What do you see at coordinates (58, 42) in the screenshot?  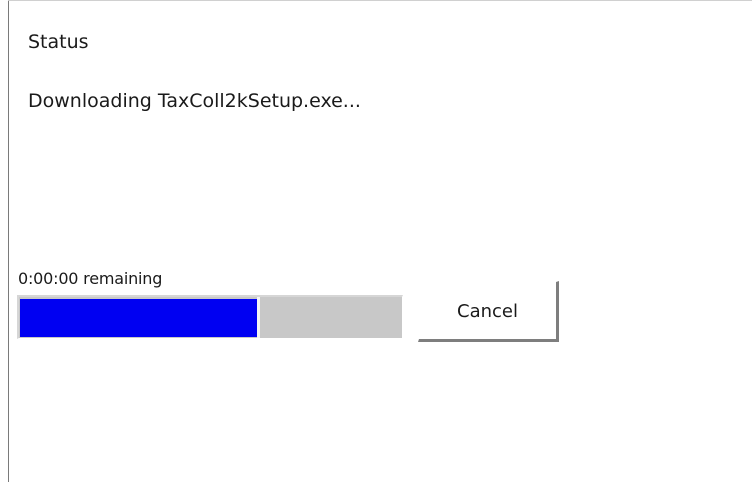 I see `status-heading: Status` at bounding box center [58, 42].